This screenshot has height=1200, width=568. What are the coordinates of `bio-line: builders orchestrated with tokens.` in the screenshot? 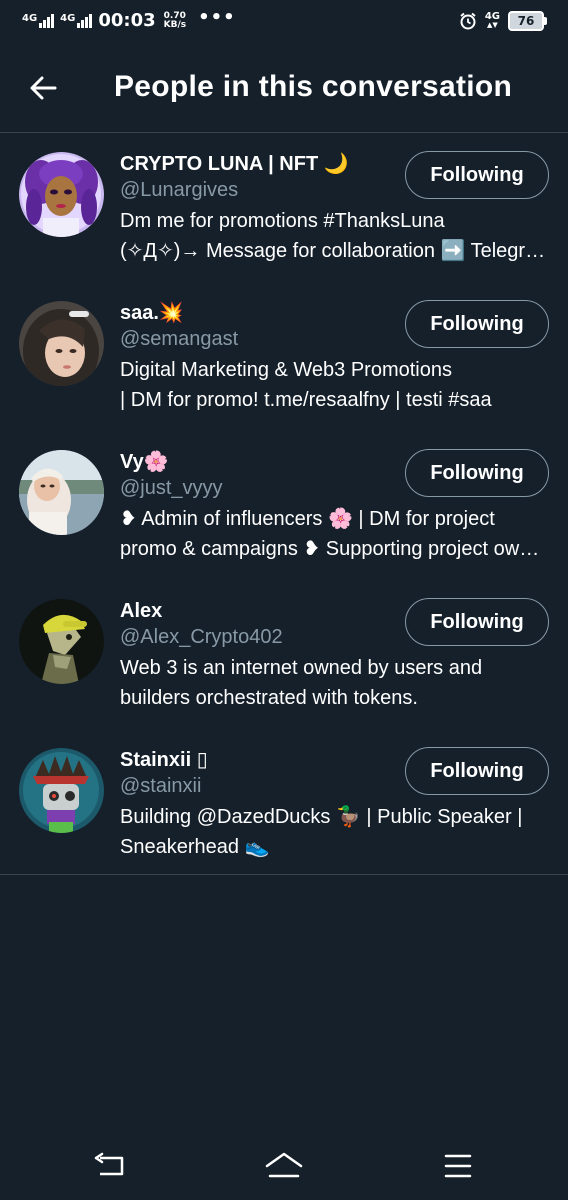 It's located at (269, 698).